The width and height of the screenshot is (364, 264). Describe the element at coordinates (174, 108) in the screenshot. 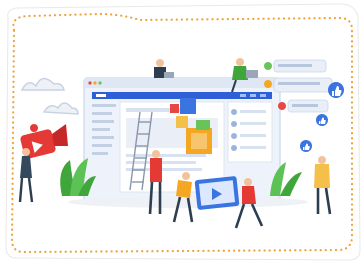

I see `red-block` at that location.